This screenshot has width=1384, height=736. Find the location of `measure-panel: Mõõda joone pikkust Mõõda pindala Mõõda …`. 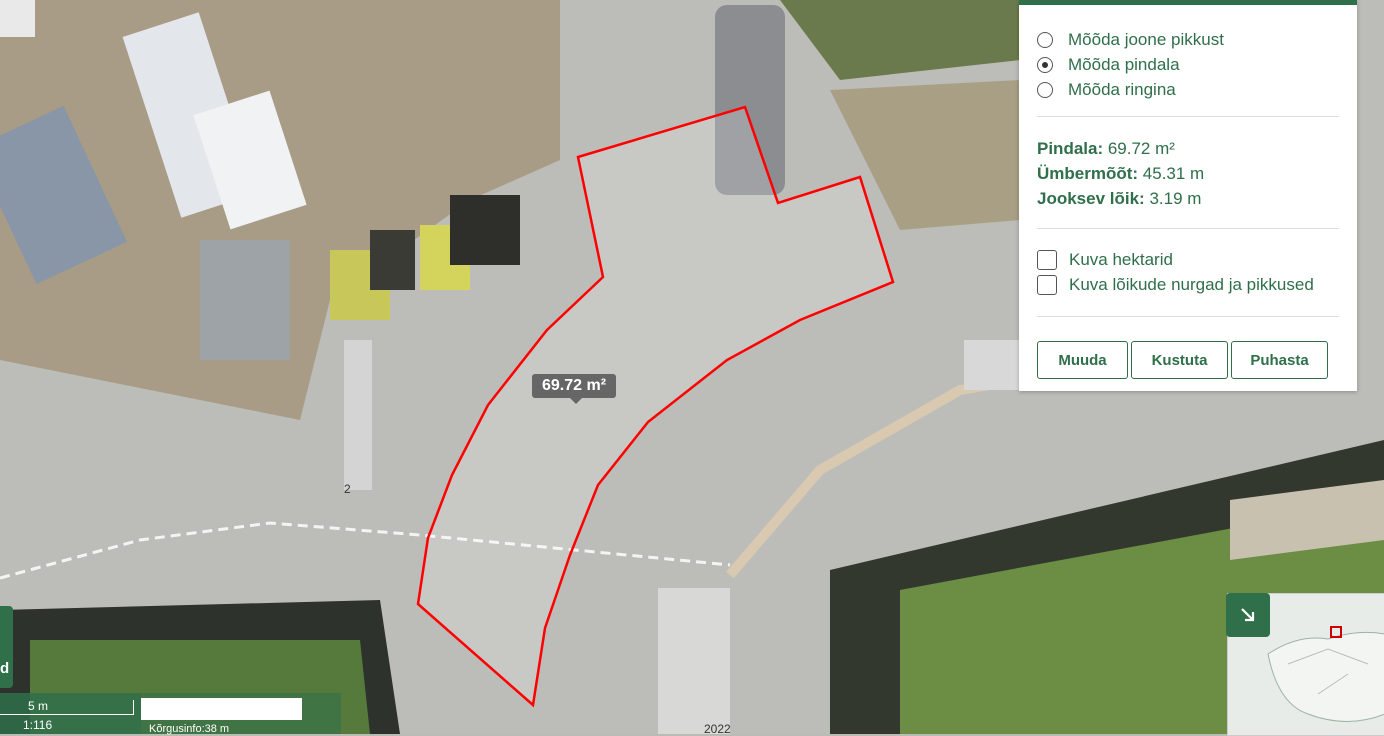

measure-panel: Mõõda joone pikkust Mõõda pindala Mõõda … is located at coordinates (1188, 195).